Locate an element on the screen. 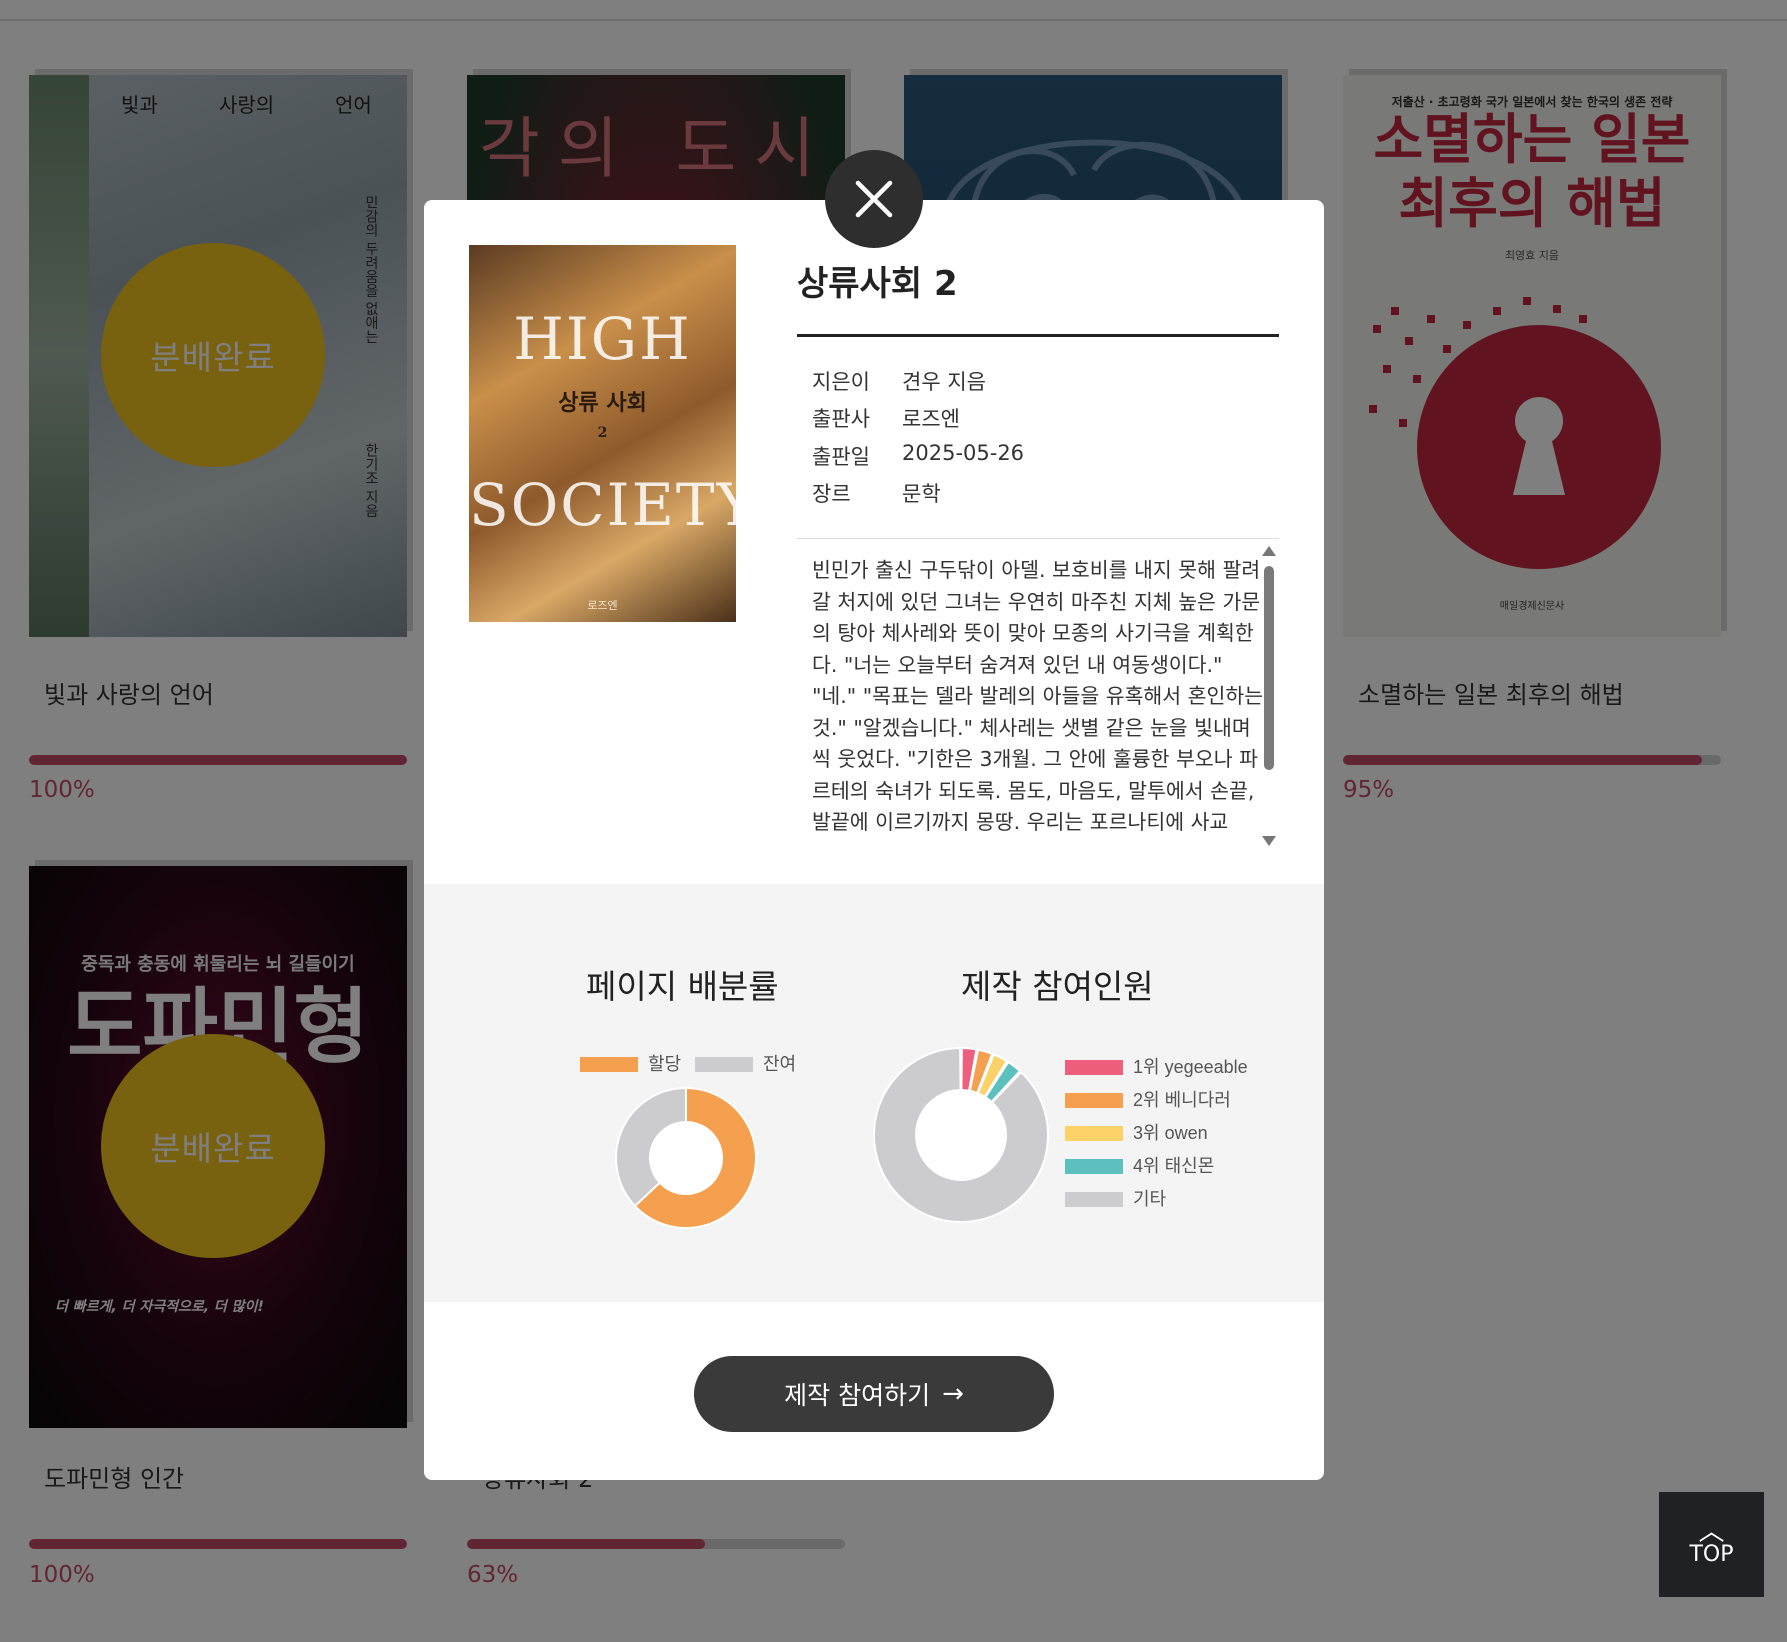  cover-text: 2 is located at coordinates (602, 433).